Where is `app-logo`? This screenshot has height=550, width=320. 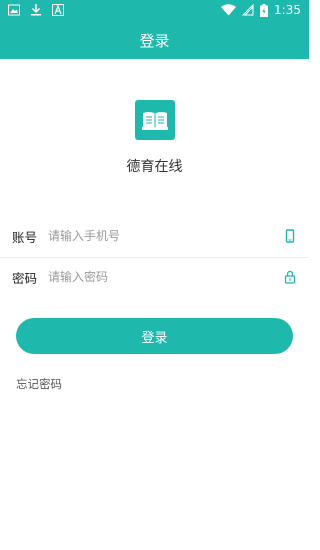 app-logo is located at coordinates (155, 120).